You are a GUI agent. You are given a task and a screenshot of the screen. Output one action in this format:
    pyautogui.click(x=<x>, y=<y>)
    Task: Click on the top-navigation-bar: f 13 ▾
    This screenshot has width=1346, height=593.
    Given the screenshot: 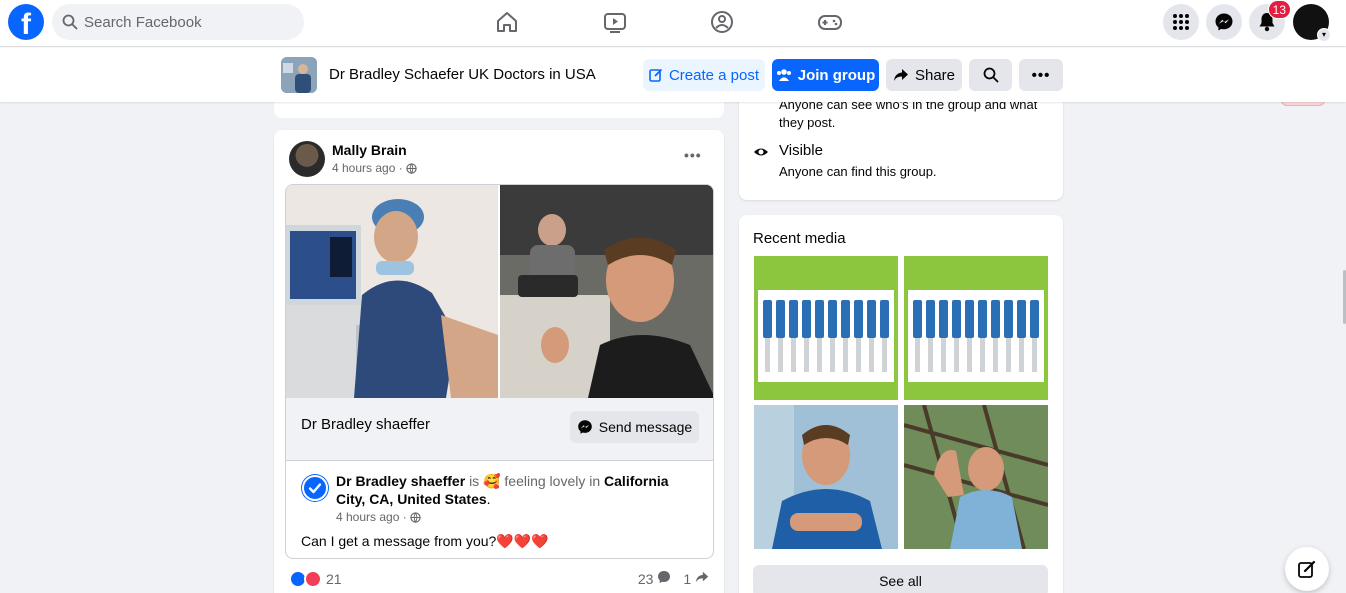 What is the action you would take?
    pyautogui.click(x=673, y=23)
    